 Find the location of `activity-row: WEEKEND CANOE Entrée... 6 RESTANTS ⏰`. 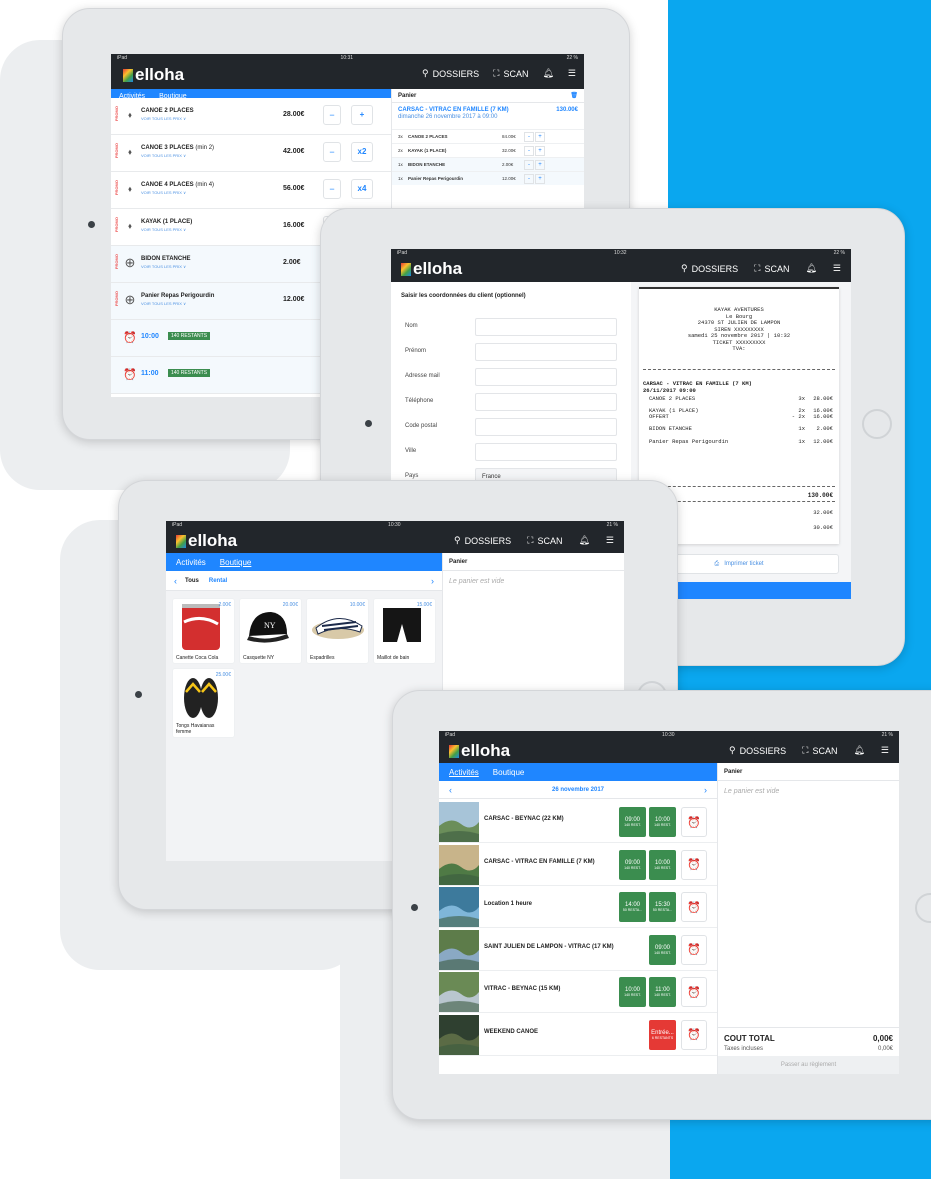

activity-row: WEEKEND CANOE Entrée... 6 RESTANTS ⏰ is located at coordinates (578, 1034).